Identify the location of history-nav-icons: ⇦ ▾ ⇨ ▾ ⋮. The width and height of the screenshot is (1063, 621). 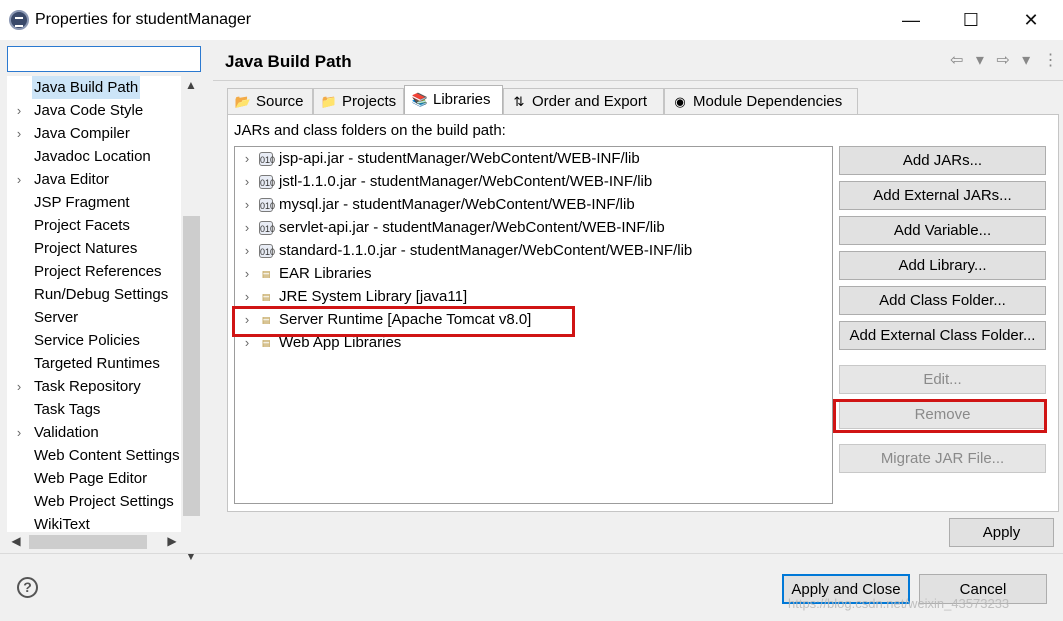
(1006, 60).